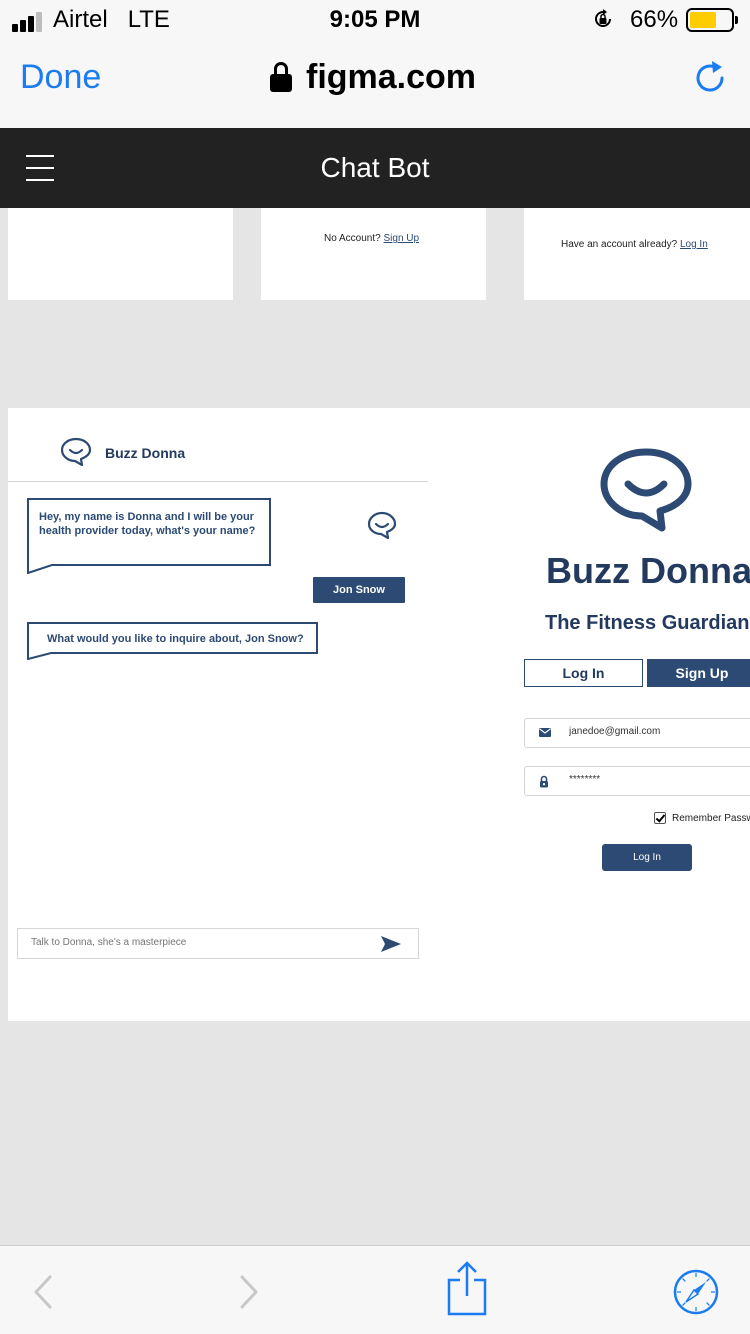 This screenshot has width=750, height=1334. What do you see at coordinates (281, 77) in the screenshot?
I see `padlock-icon` at bounding box center [281, 77].